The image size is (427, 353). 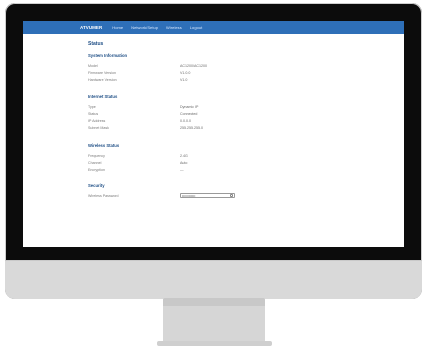 I want to click on detail-value: AC1200/AC1200, so click(x=193, y=65).